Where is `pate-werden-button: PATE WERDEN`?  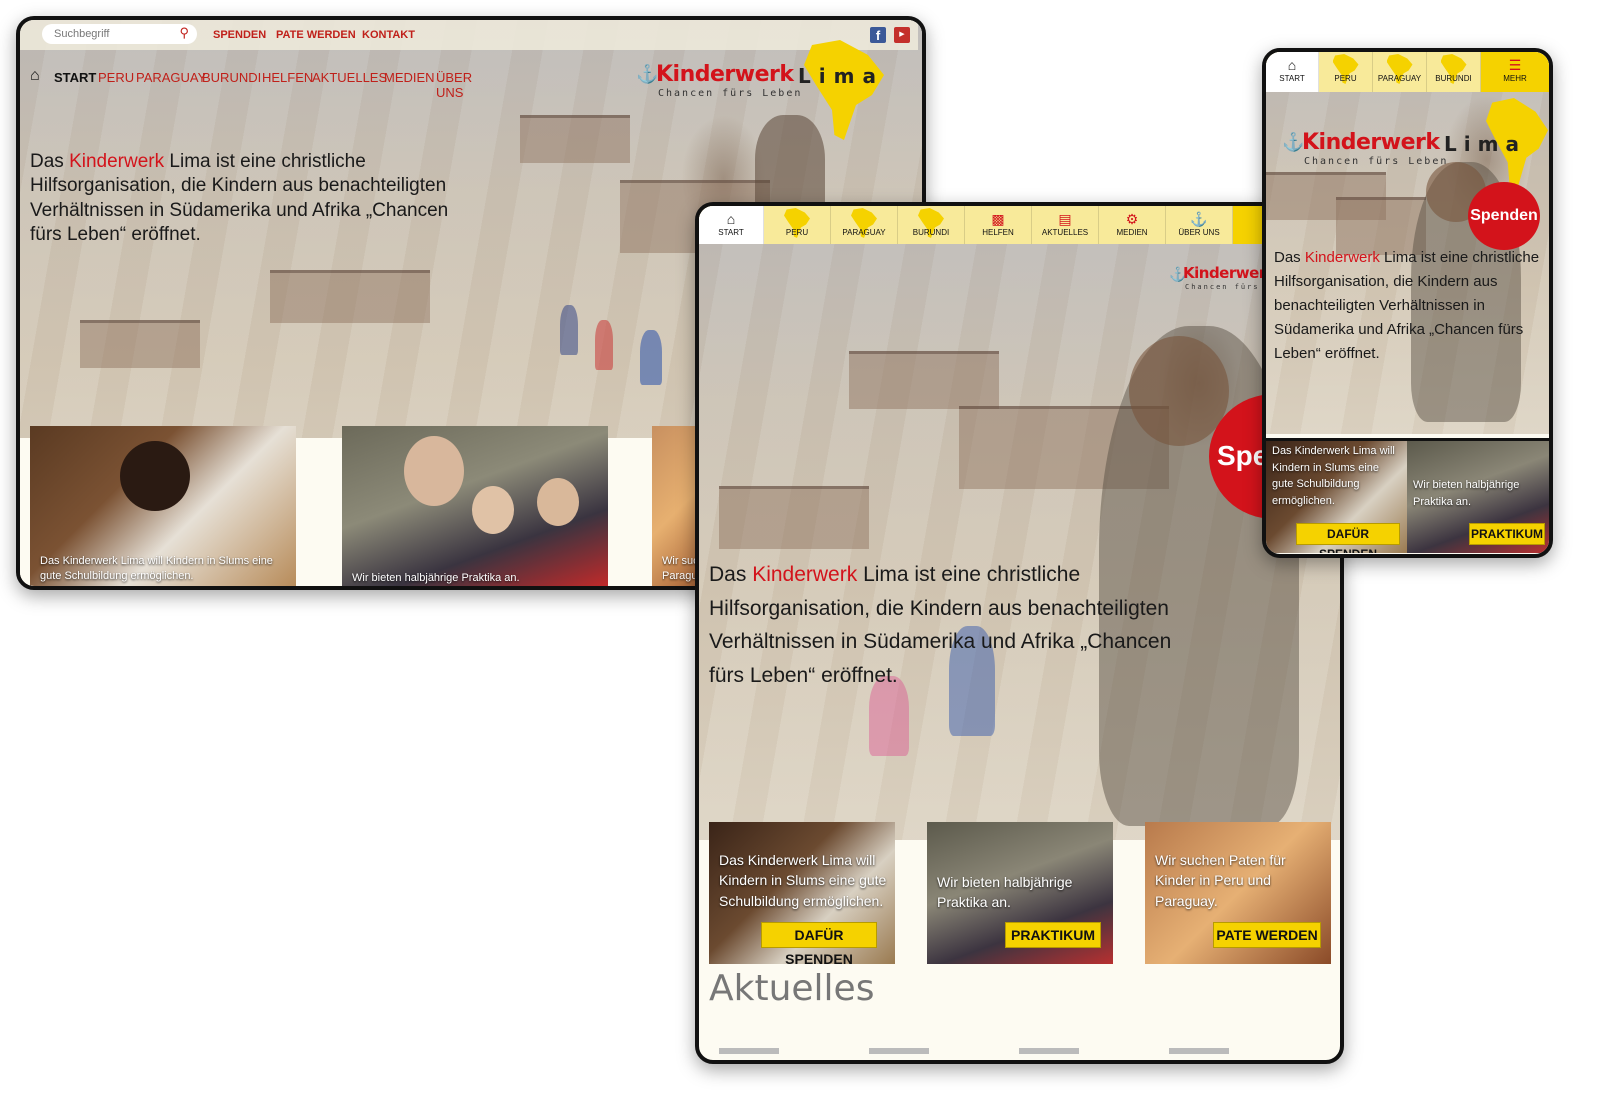
pate-werden-button: PATE WERDEN is located at coordinates (1267, 935).